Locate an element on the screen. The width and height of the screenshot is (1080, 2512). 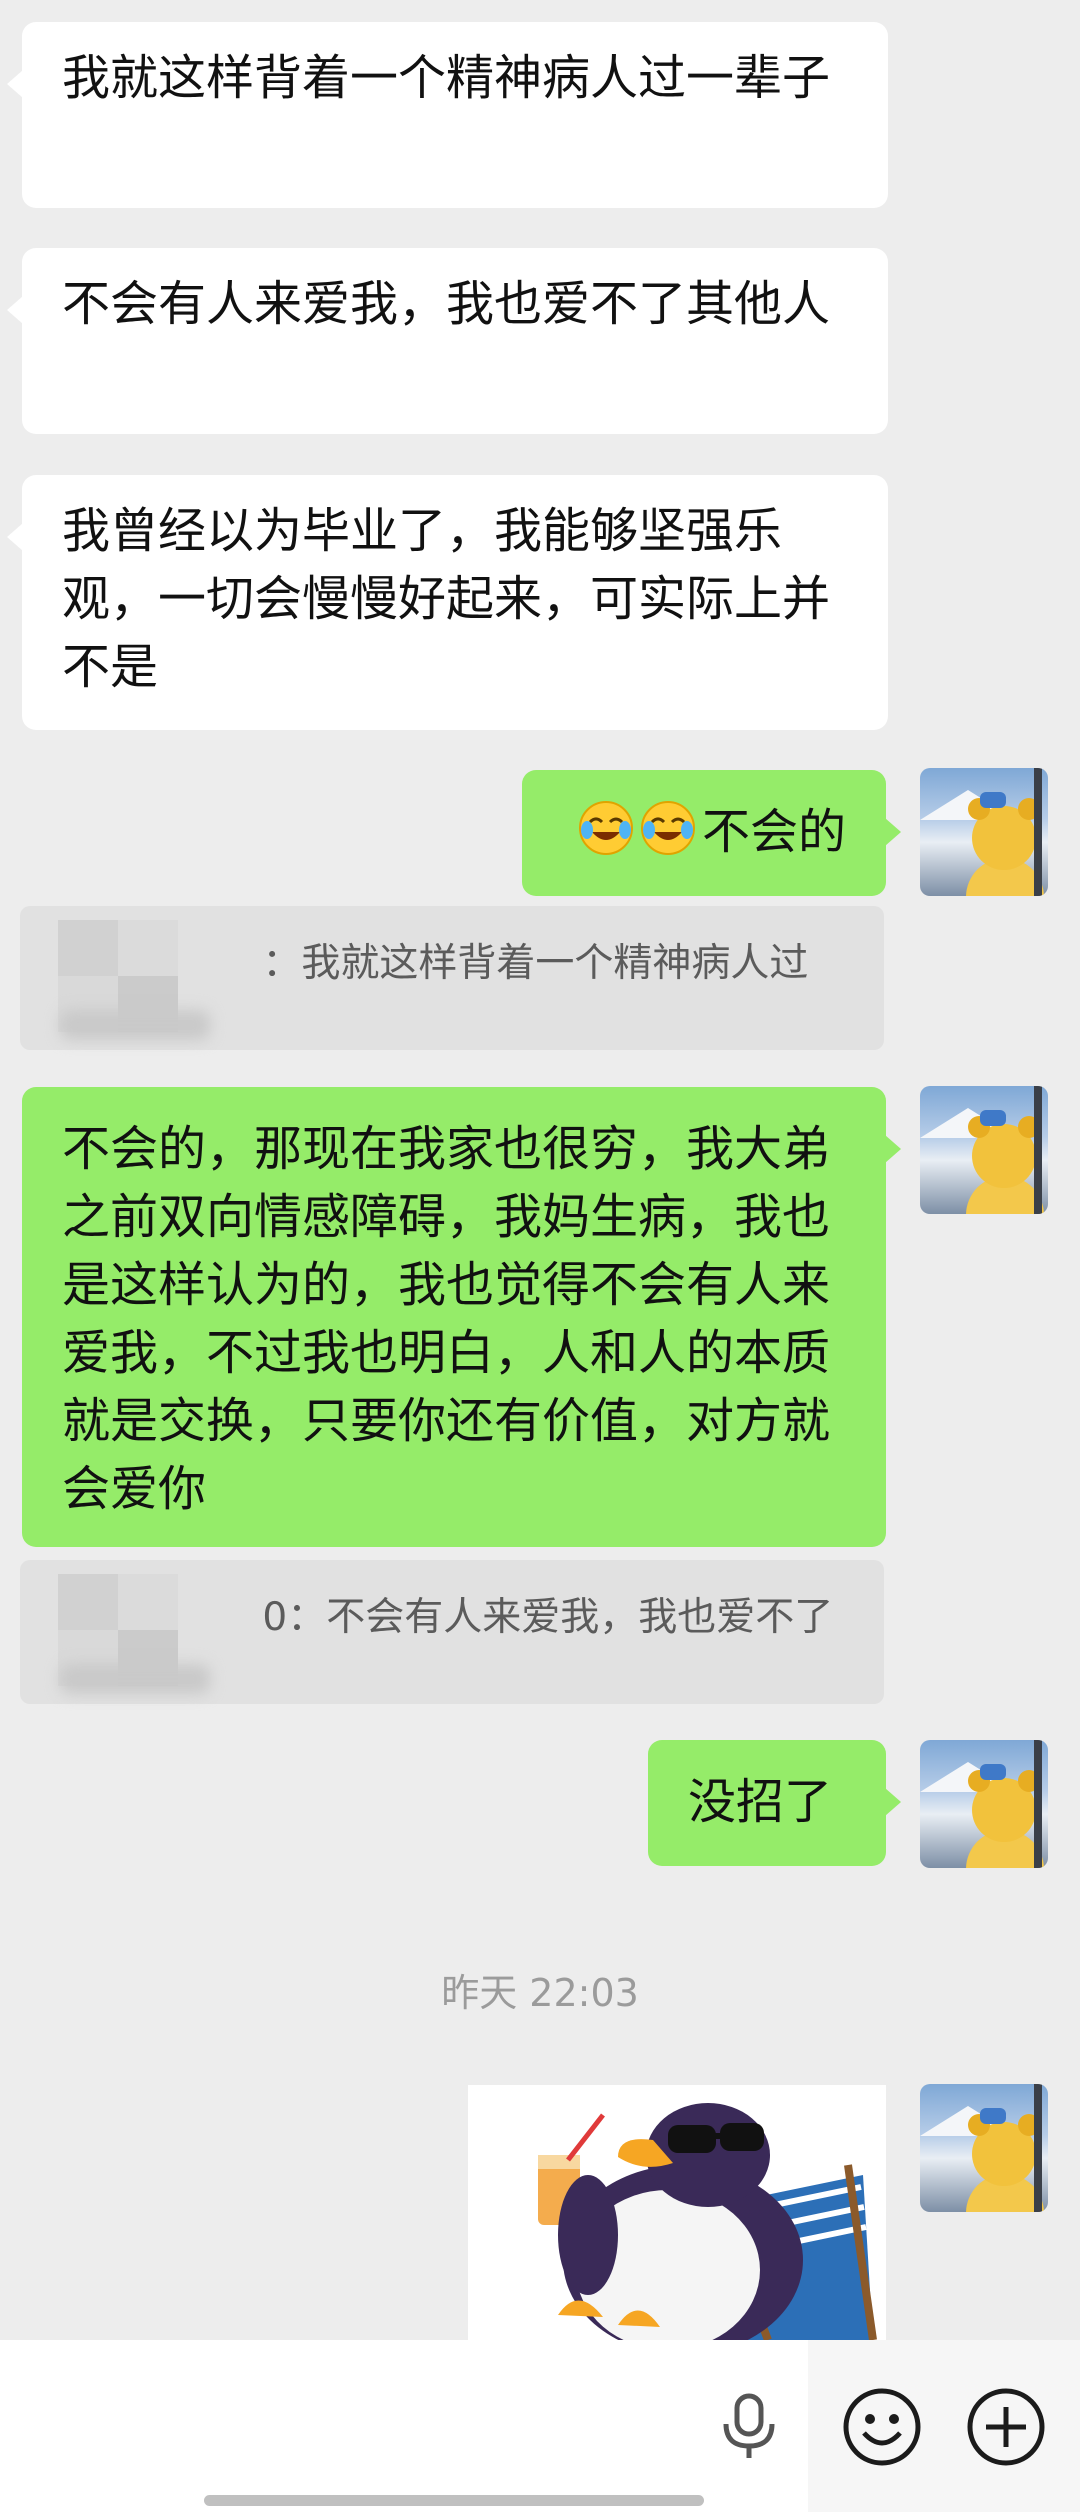
chat-timestamp: 昨天 22:03 is located at coordinates (540, 1993).